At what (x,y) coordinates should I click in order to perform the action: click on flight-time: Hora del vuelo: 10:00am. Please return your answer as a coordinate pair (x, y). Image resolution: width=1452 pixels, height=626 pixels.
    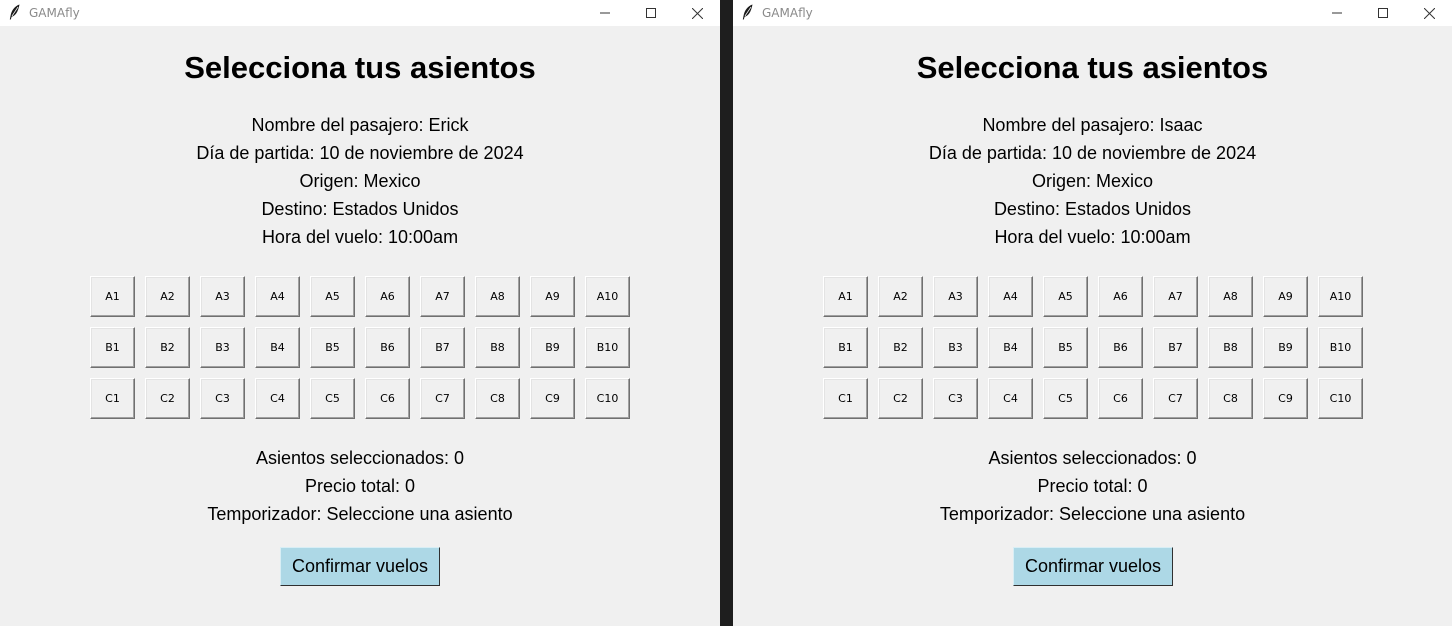
    Looking at the image, I should click on (360, 237).